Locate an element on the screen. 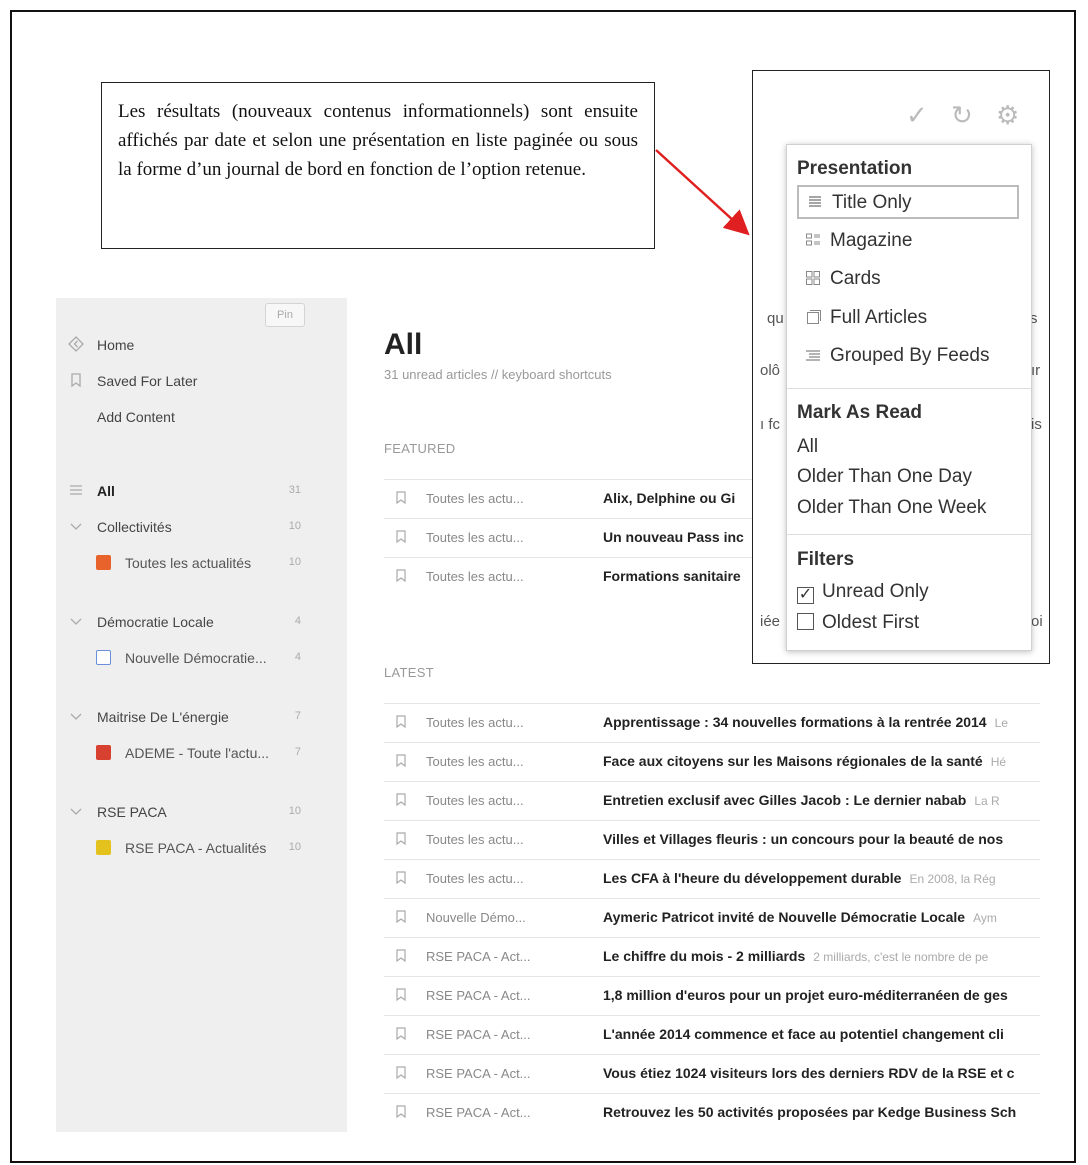  article-title: Alix, Delphine ou Gi is located at coordinates (673, 498).